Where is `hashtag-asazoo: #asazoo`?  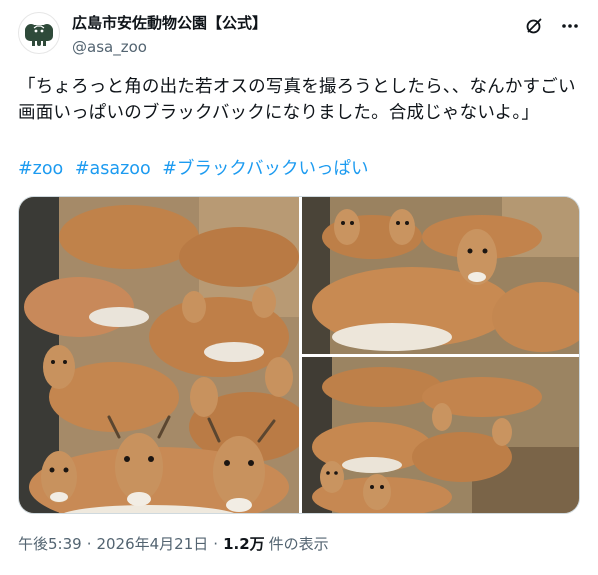 hashtag-asazoo: #asazoo is located at coordinates (113, 169).